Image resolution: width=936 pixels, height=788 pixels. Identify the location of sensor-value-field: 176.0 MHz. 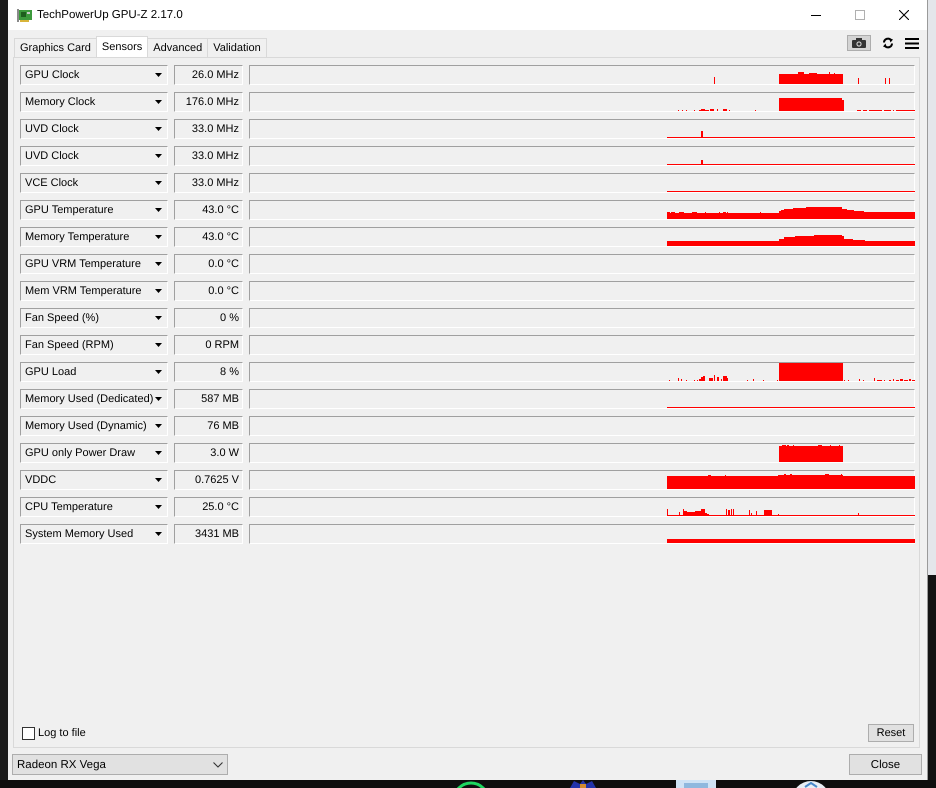
(208, 102).